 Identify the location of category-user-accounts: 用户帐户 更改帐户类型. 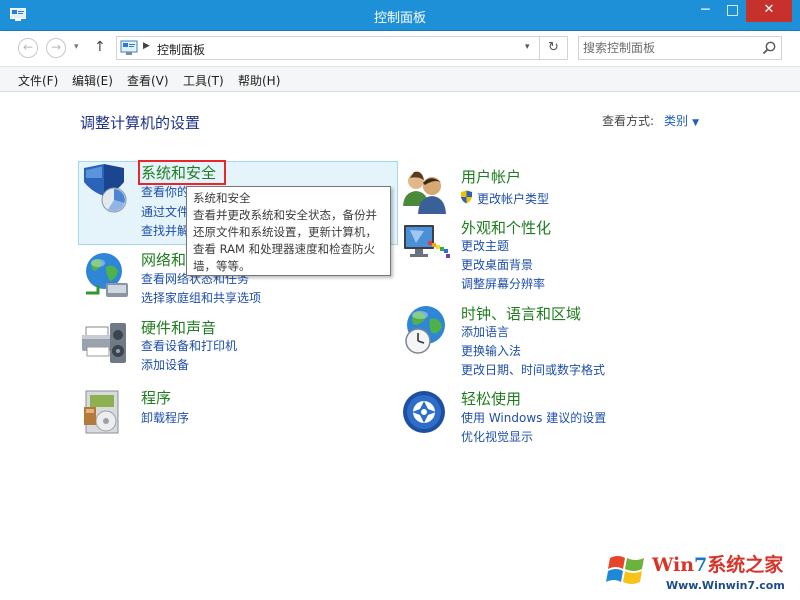
(550, 191).